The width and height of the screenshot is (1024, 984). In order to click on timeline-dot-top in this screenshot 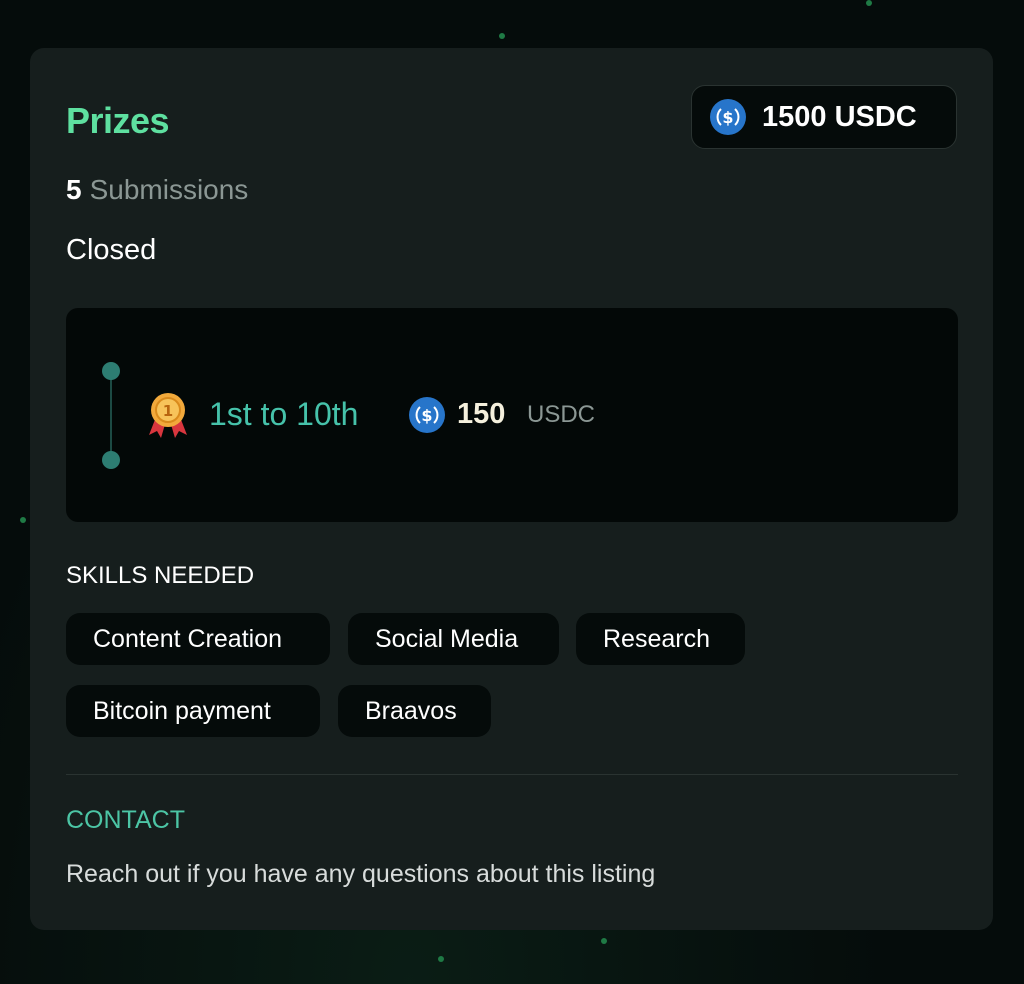, I will do `click(111, 371)`.